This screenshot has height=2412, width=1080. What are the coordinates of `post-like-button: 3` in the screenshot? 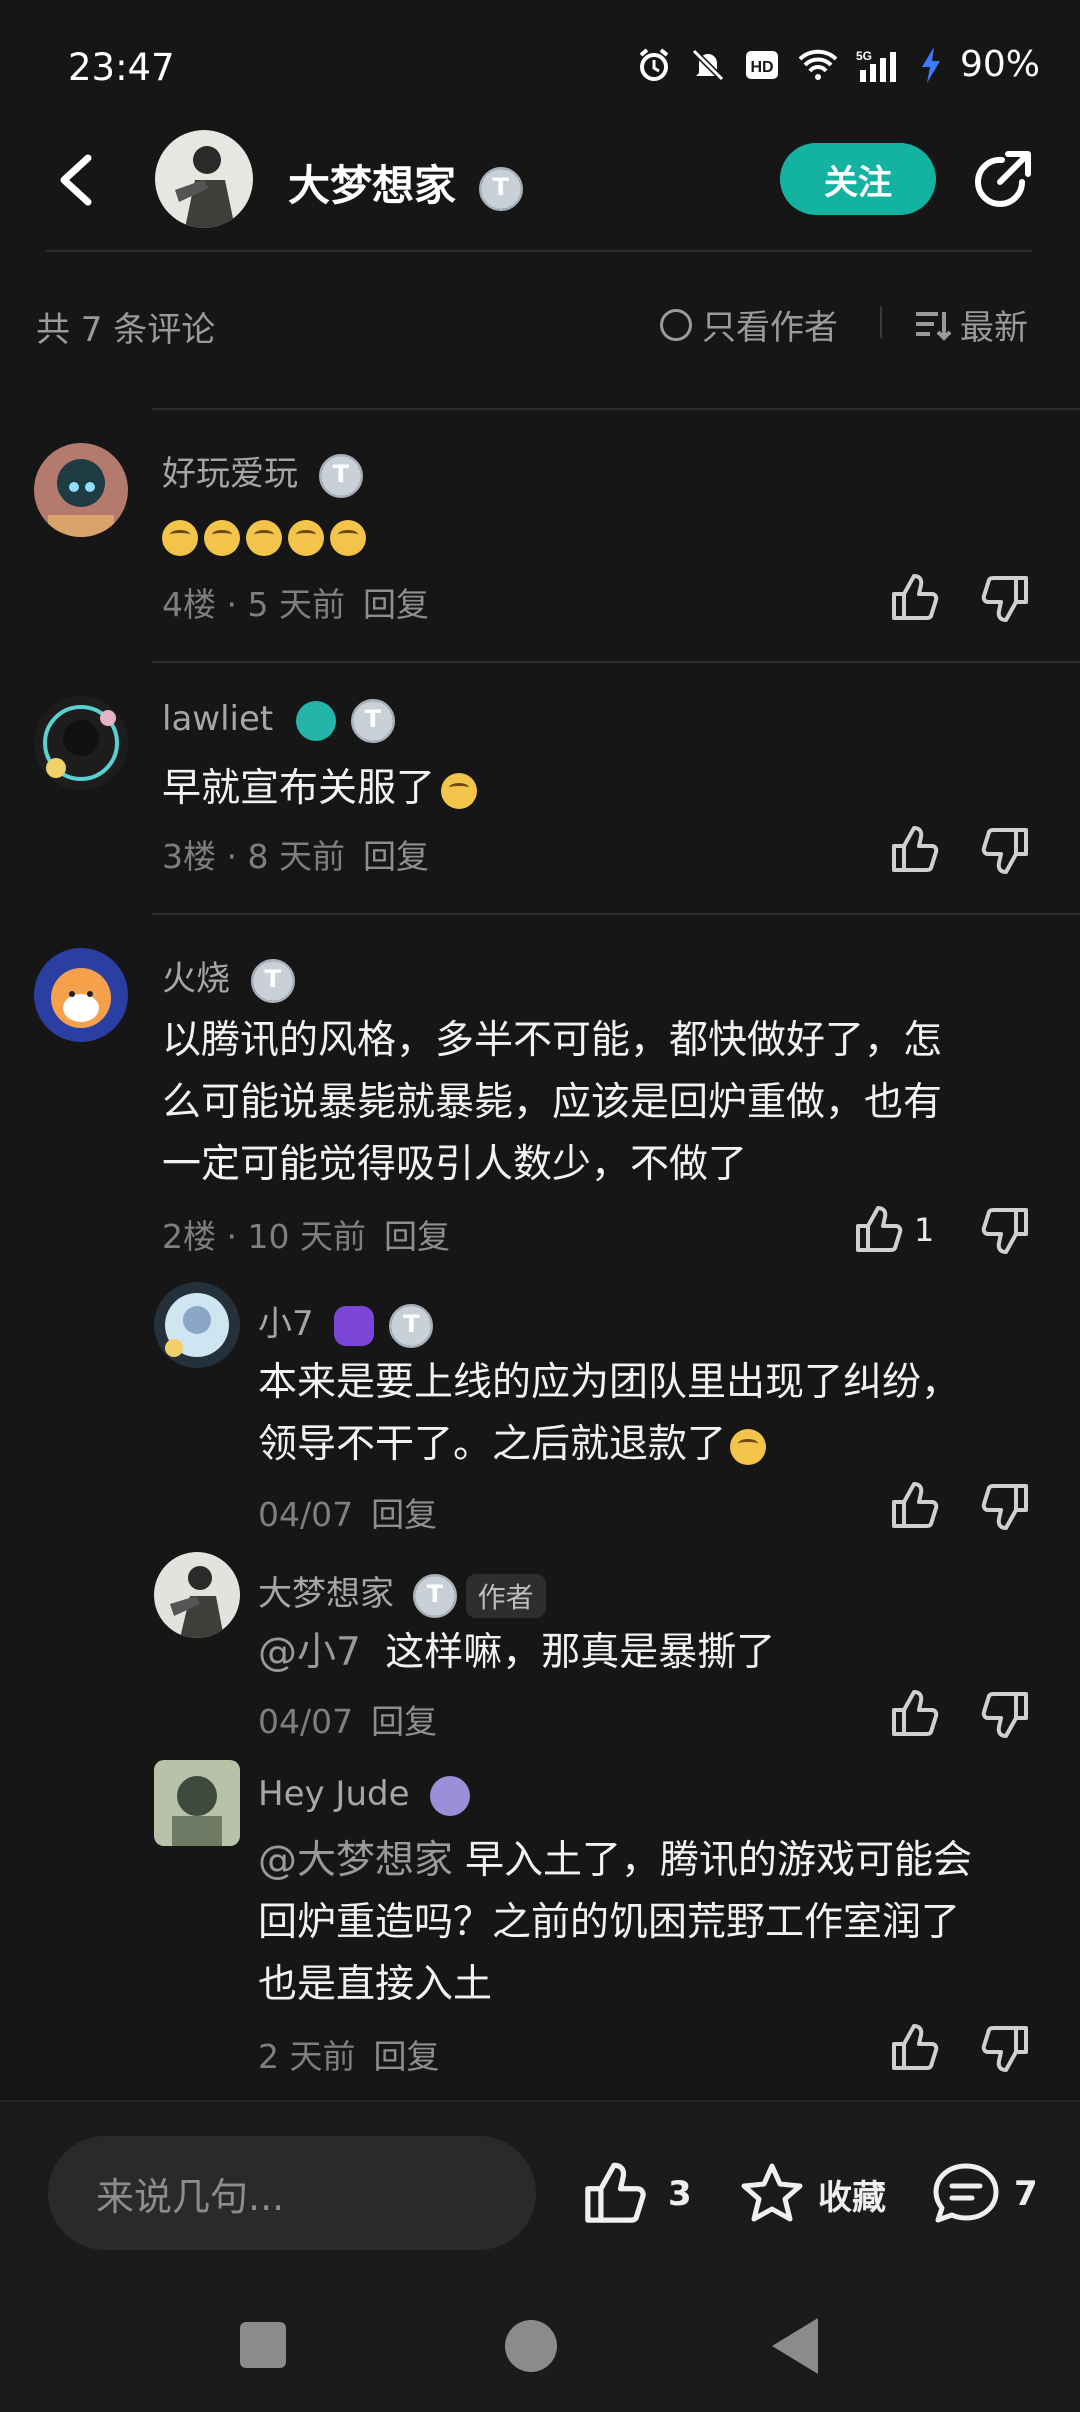 It's located at (636, 2194).